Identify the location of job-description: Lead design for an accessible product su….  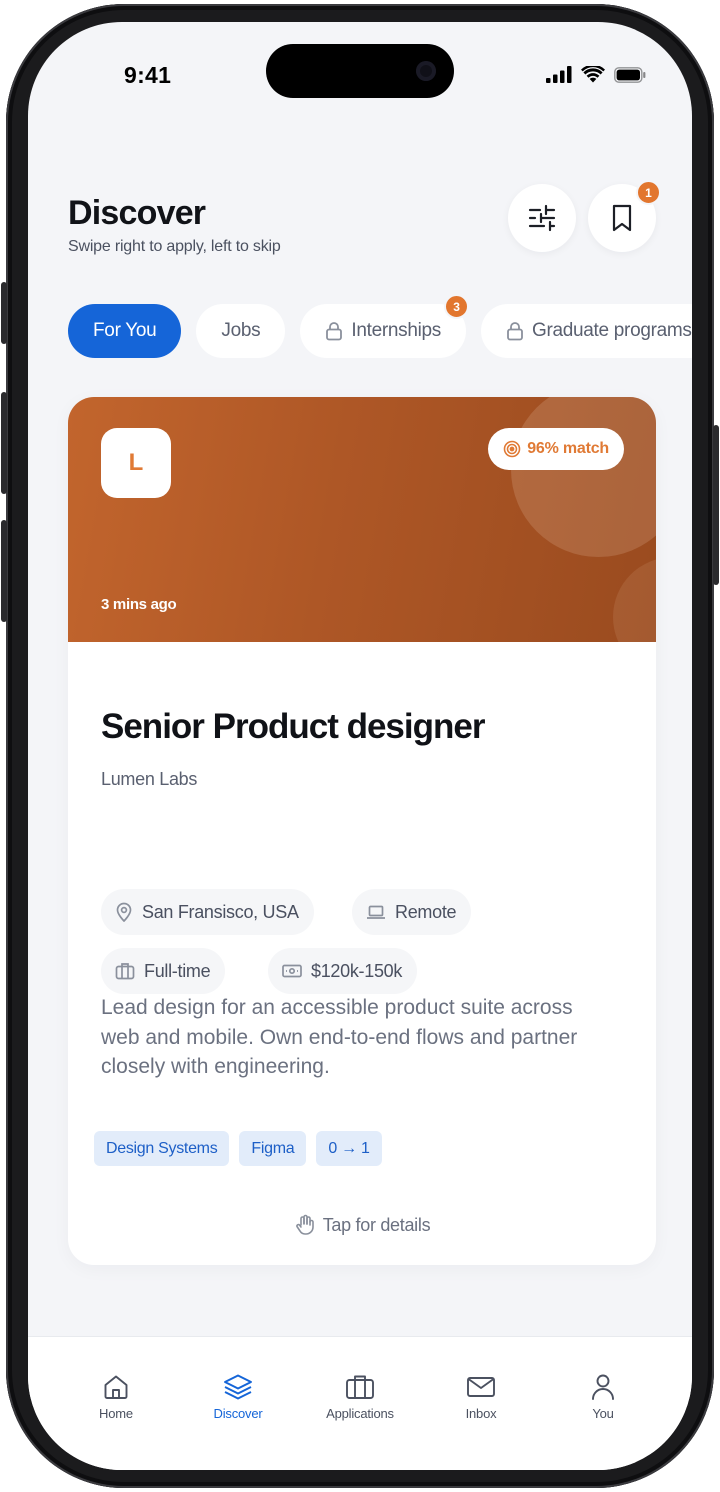
(339, 1037).